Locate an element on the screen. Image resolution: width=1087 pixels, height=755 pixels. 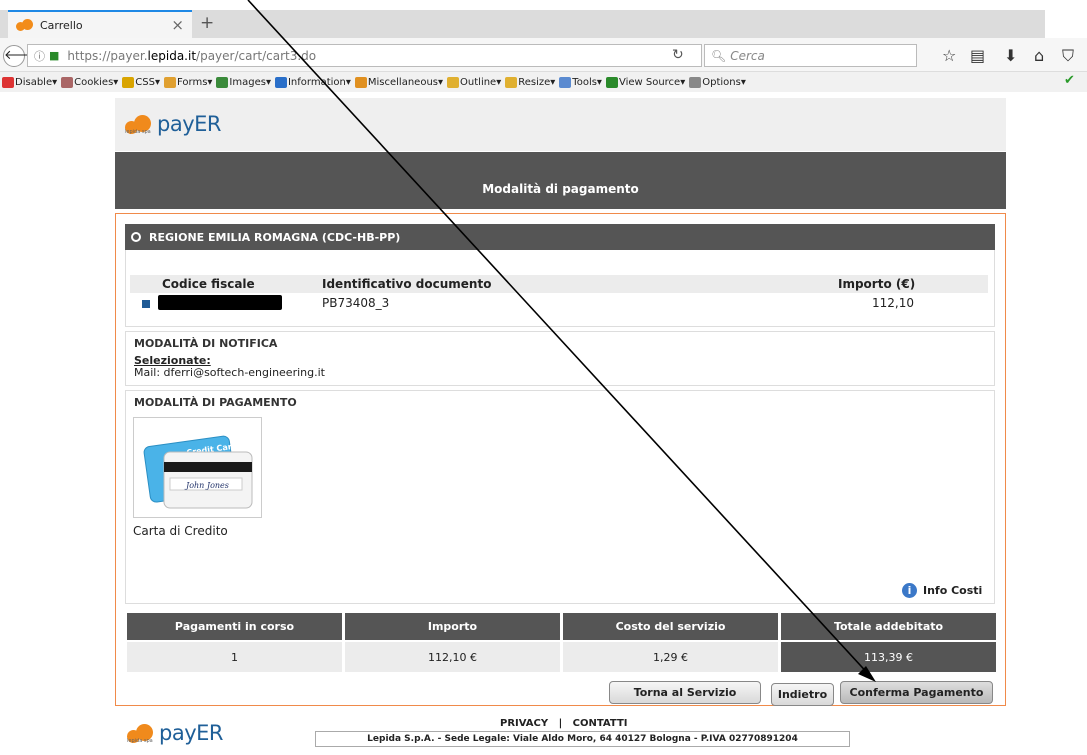
devbar-view-source-icon is located at coordinates (611, 82).